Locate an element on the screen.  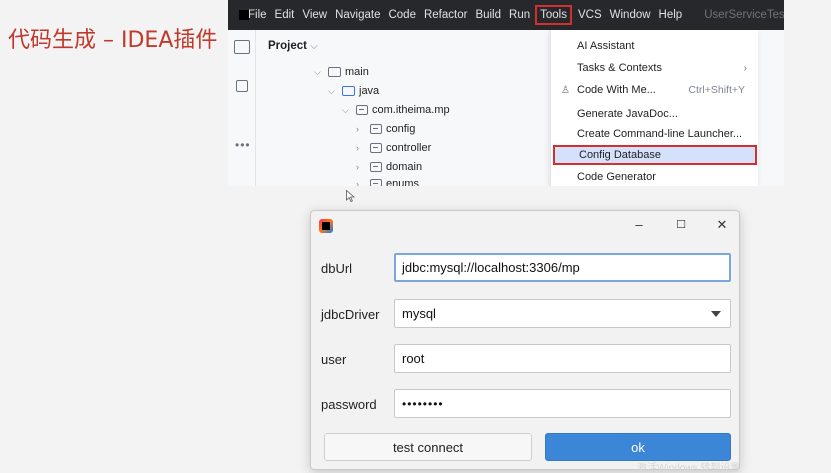
project-panel-header: Project ⌵ is located at coordinates (293, 46).